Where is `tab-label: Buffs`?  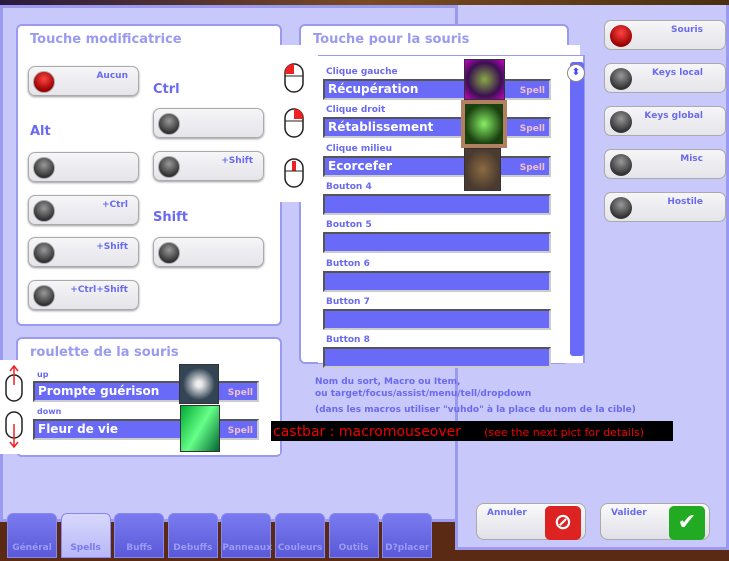 tab-label: Buffs is located at coordinates (139, 548).